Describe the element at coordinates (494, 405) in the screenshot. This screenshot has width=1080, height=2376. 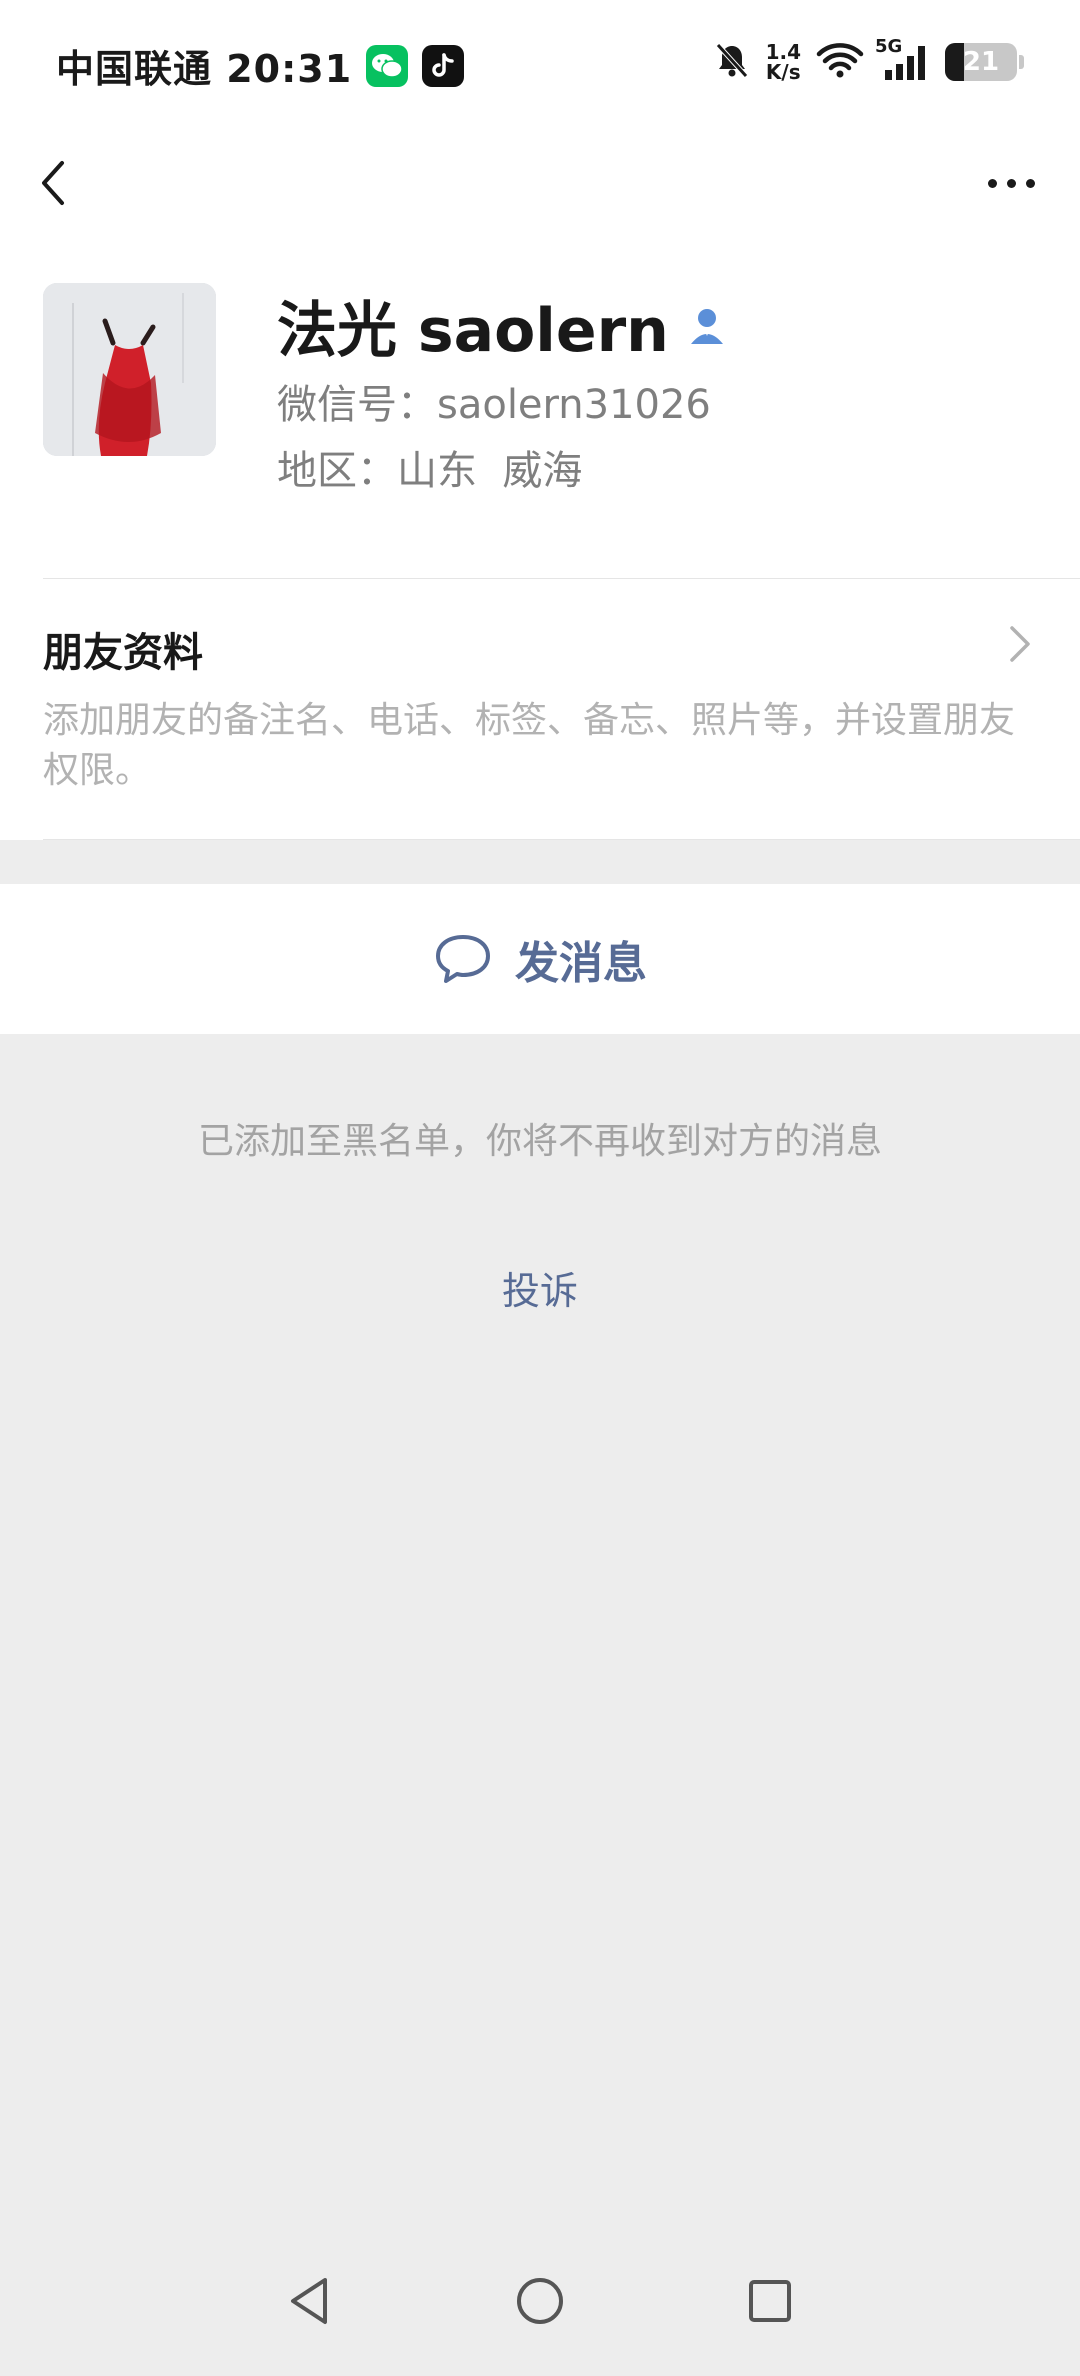
I see `wechat-id: 微信号：saolern31026` at that location.